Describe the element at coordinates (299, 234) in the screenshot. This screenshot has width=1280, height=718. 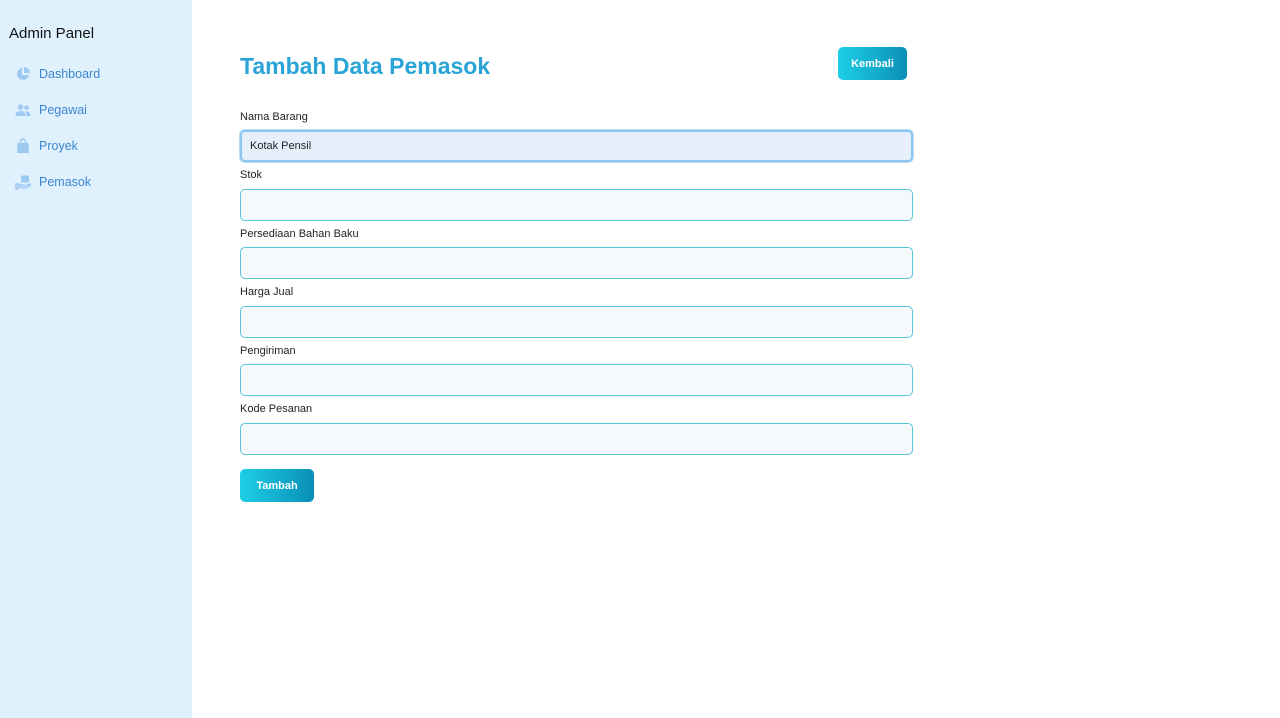
I see `persediaan-bahan-baku-label: Persediaan Bahan Baku` at that location.